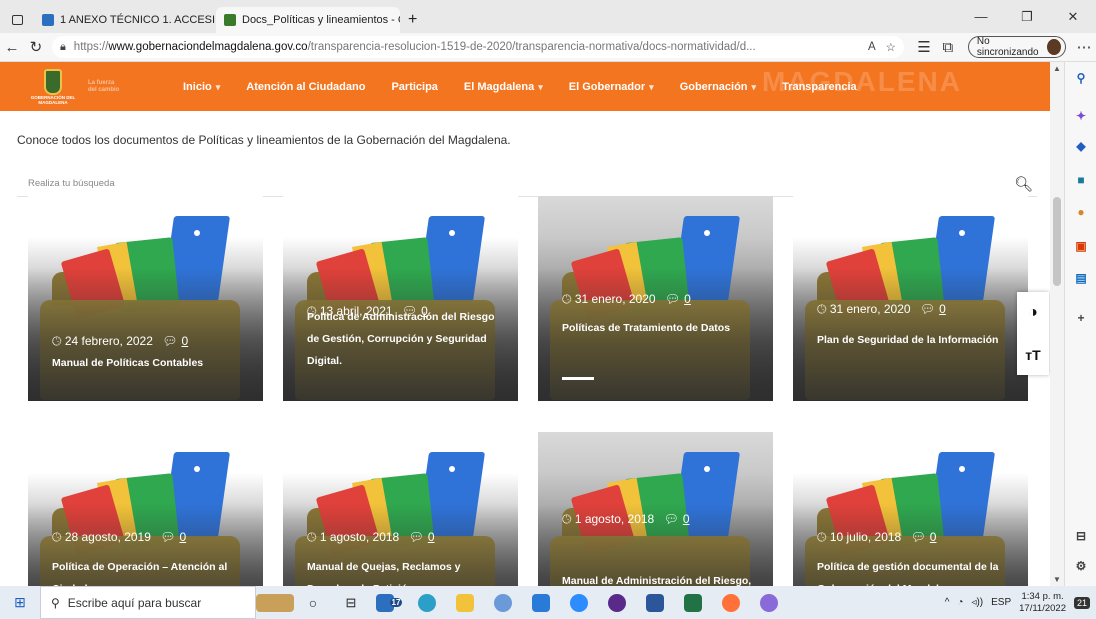 The height and width of the screenshot is (619, 1096). What do you see at coordinates (1081, 566) in the screenshot?
I see `settings-gear-icon: ⚙` at bounding box center [1081, 566].